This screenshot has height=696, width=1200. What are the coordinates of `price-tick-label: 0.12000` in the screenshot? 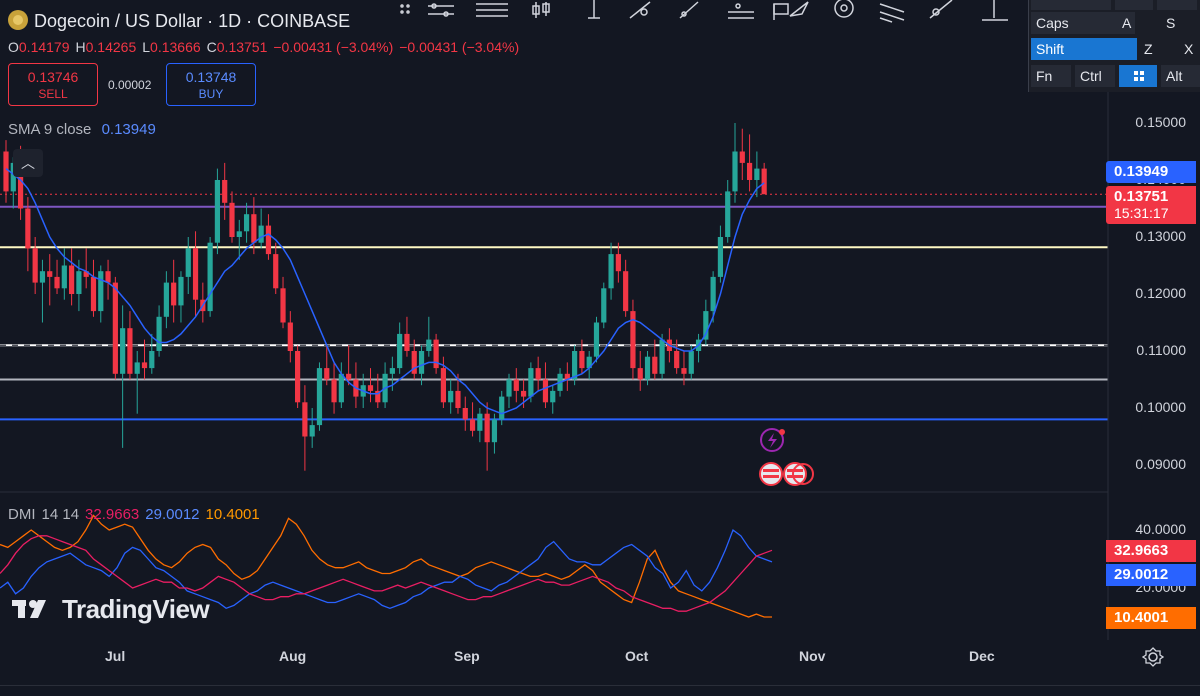 It's located at (1160, 293).